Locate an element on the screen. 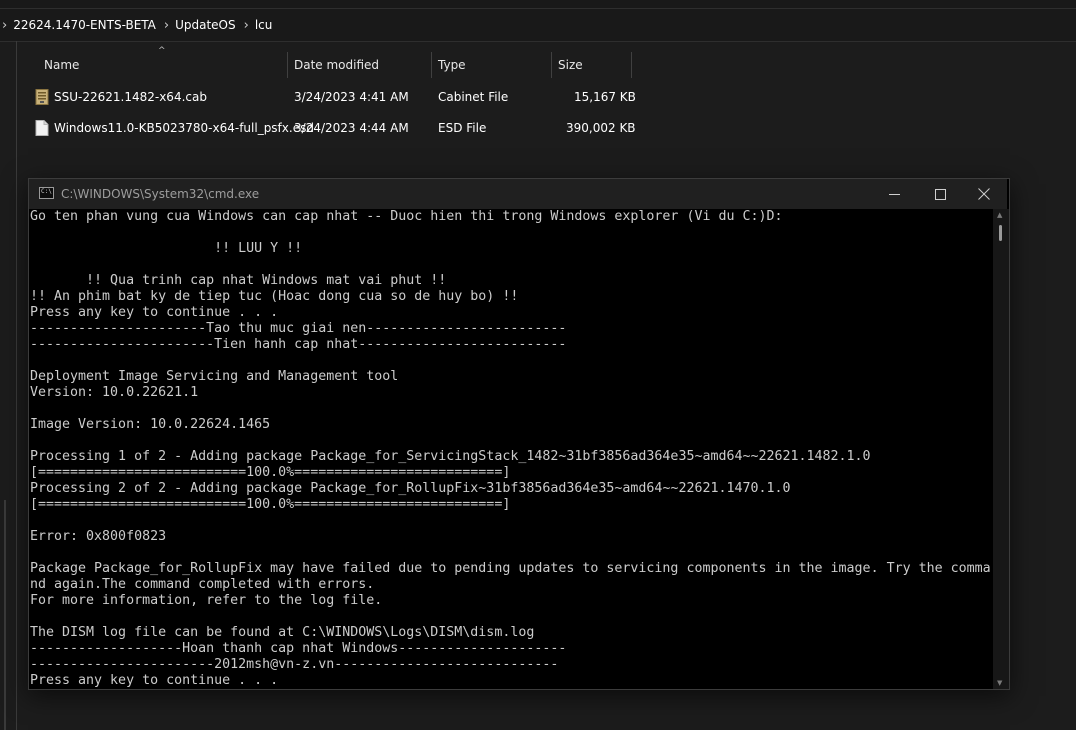  navigation-pane-scrollbar is located at coordinates (5, 615).